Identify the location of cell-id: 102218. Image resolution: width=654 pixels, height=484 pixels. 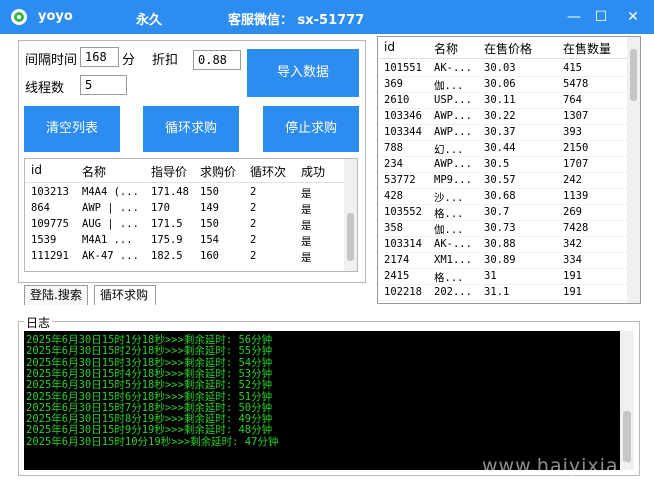
(403, 292).